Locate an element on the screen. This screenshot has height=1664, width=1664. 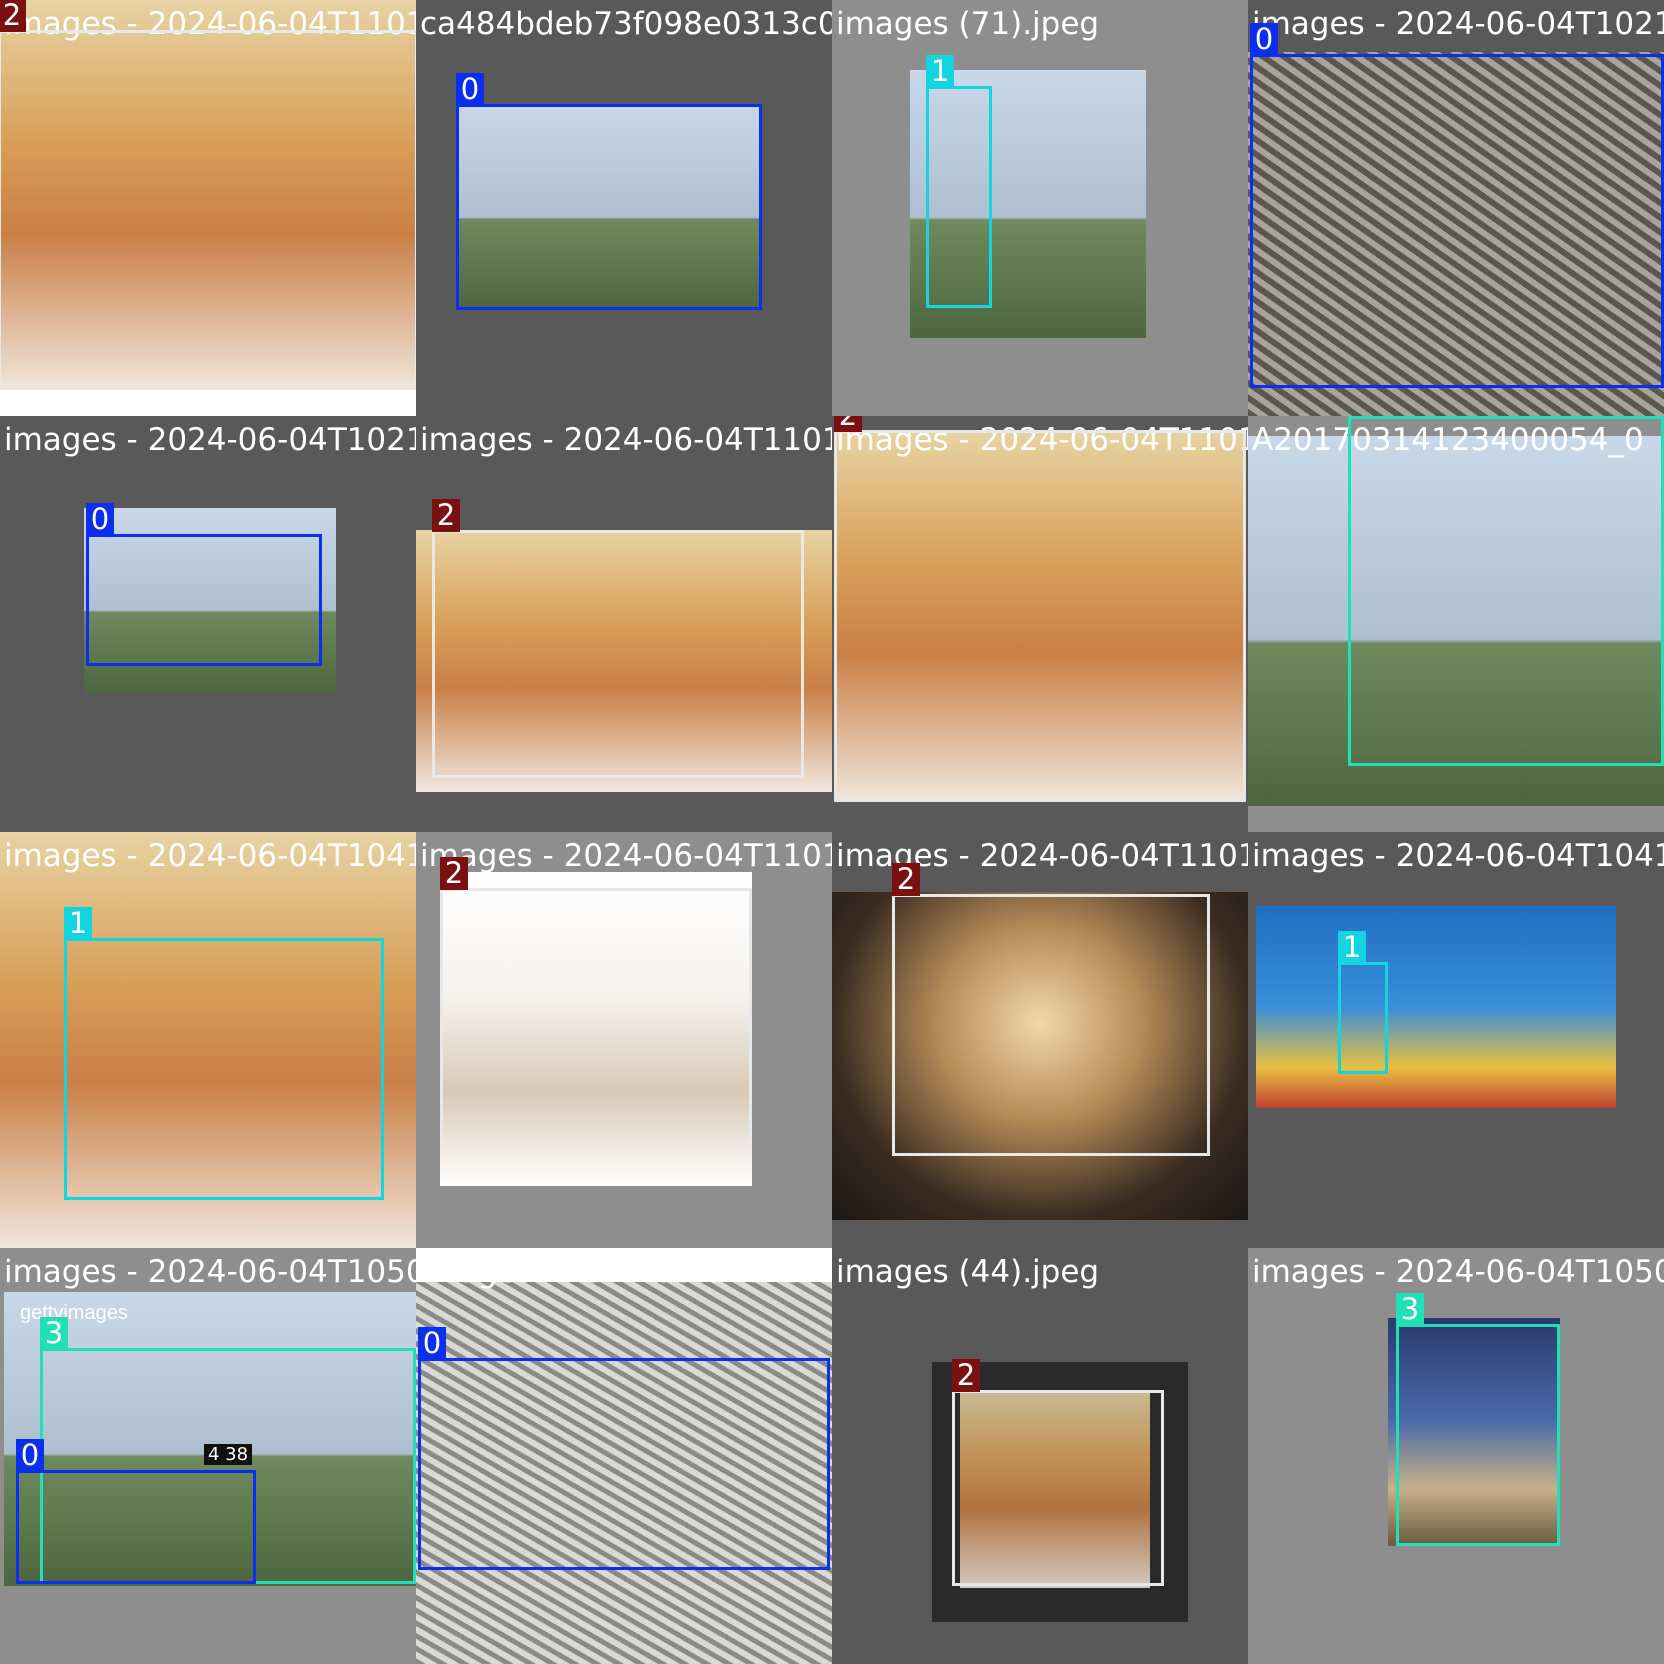
tile-filename: images (71).jpeg is located at coordinates (968, 24).